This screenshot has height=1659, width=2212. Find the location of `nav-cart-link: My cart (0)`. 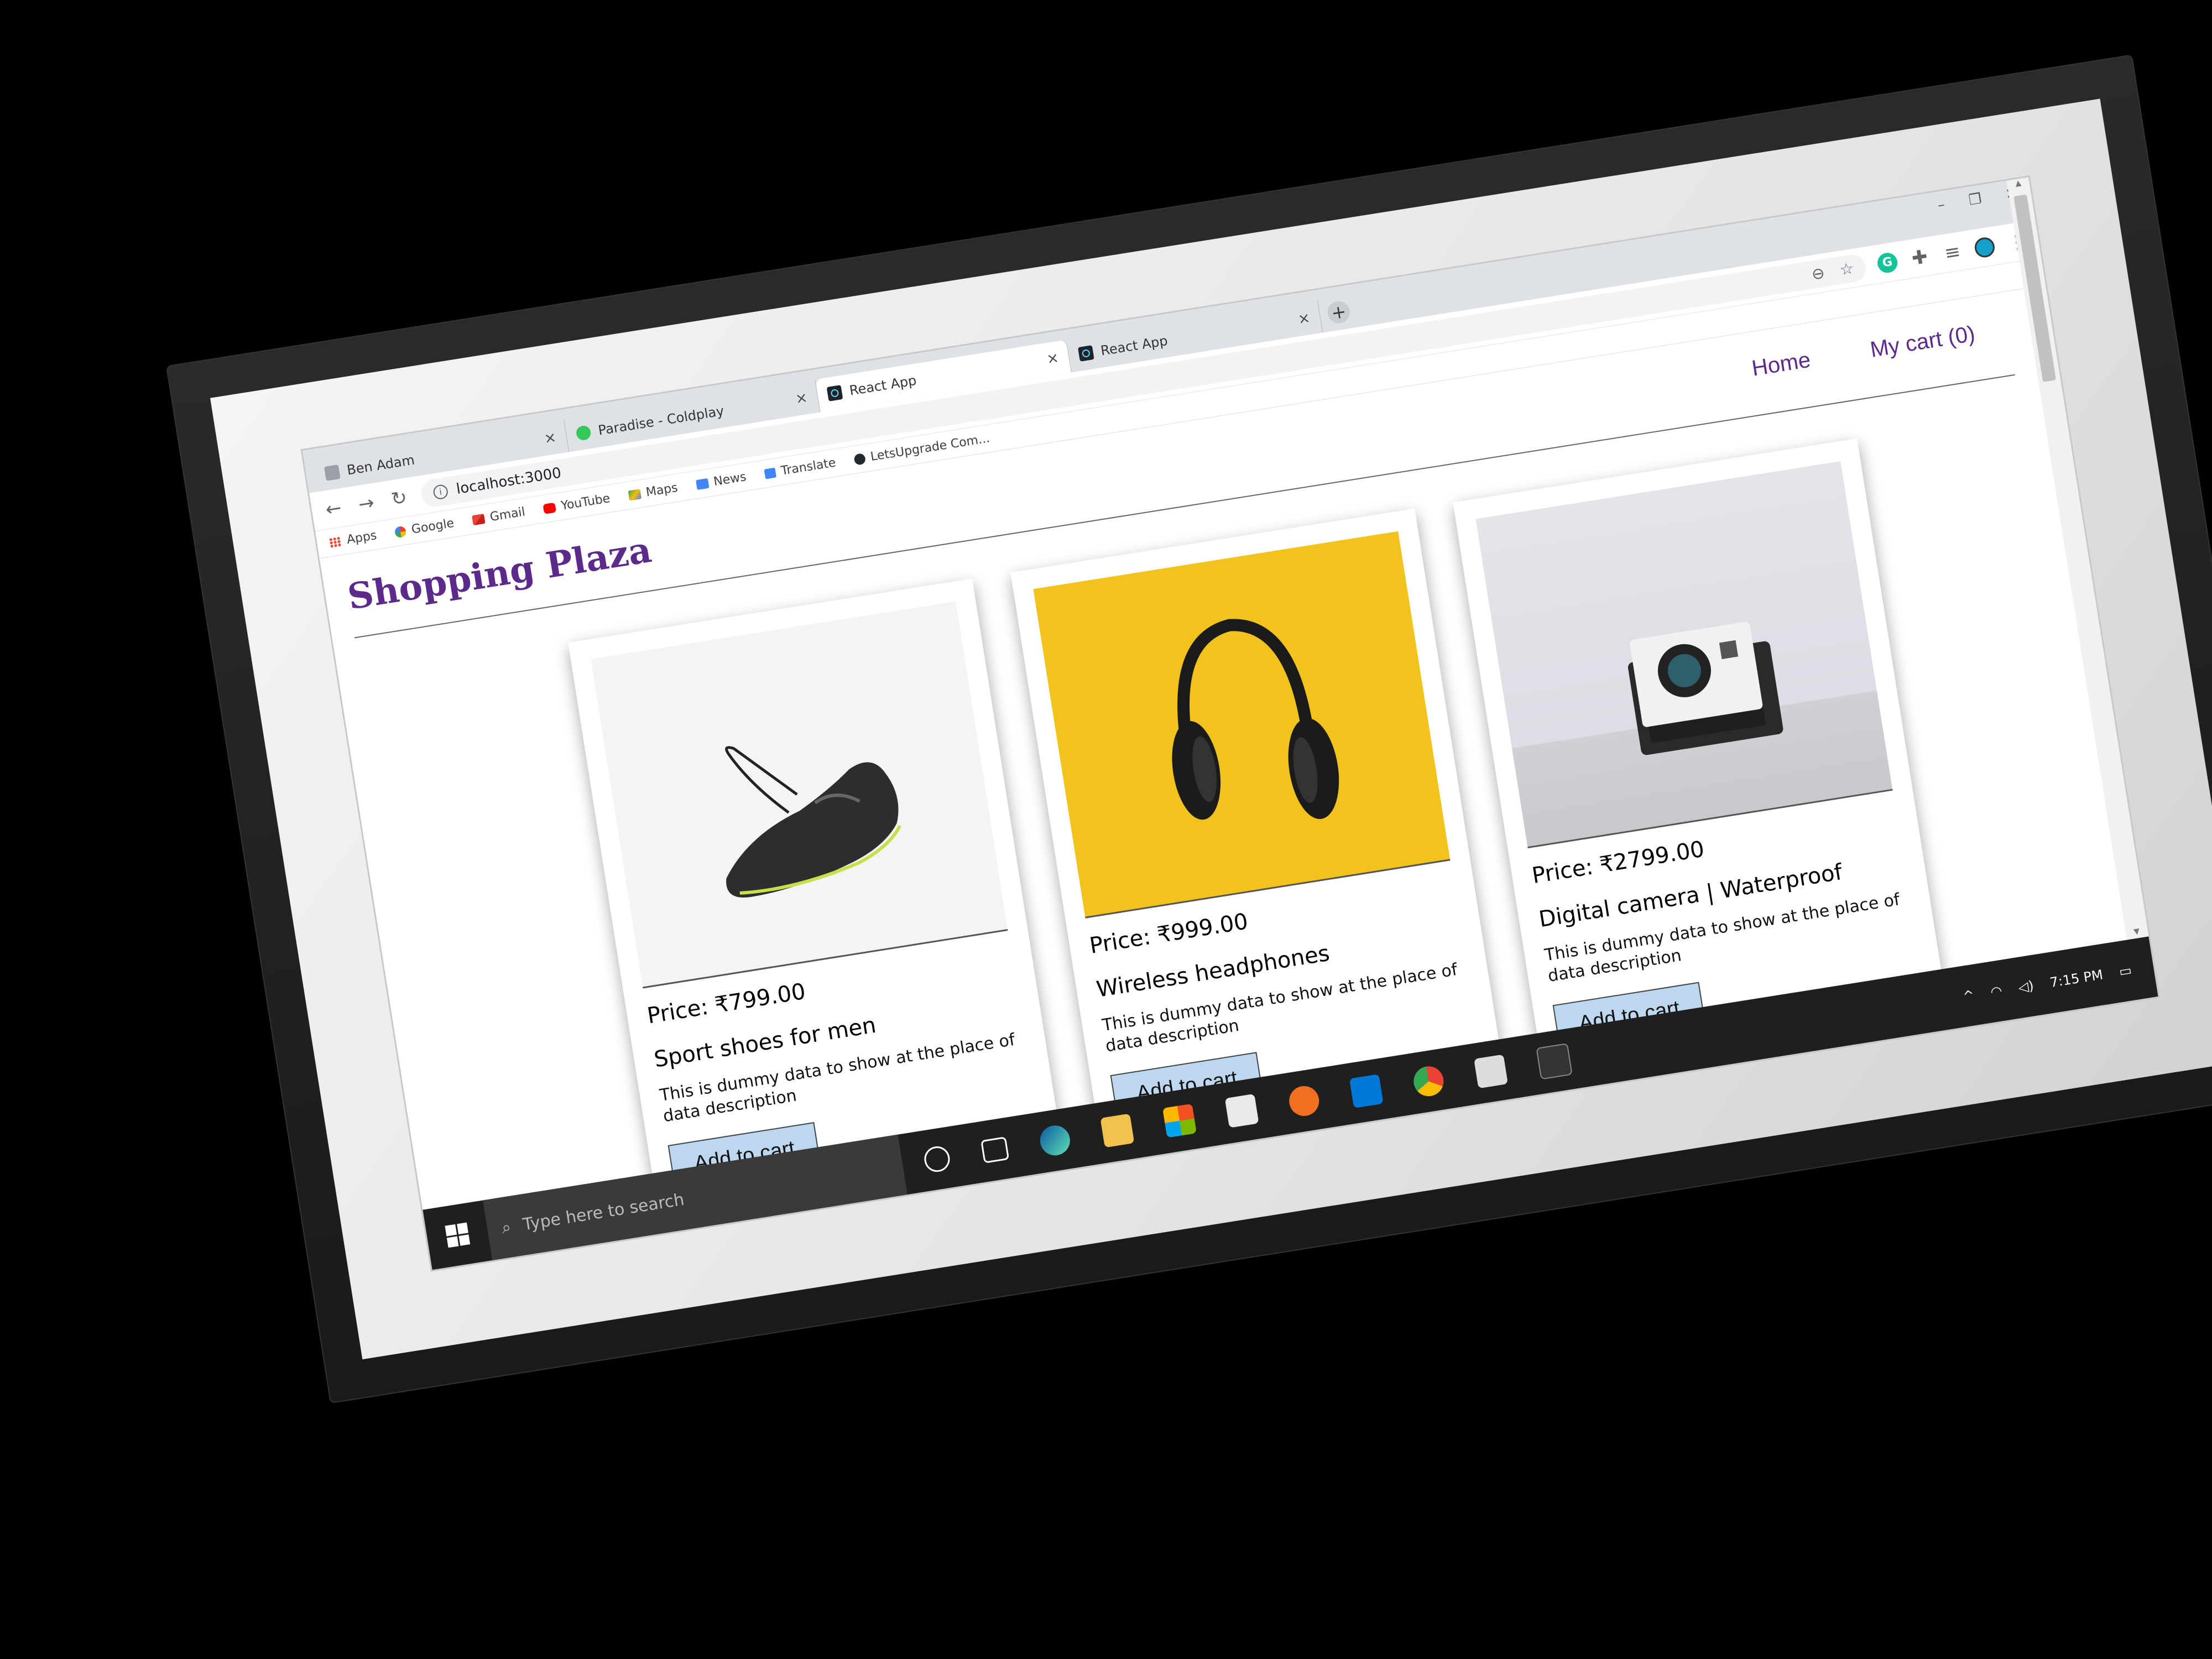

nav-cart-link: My cart (0) is located at coordinates (1923, 342).